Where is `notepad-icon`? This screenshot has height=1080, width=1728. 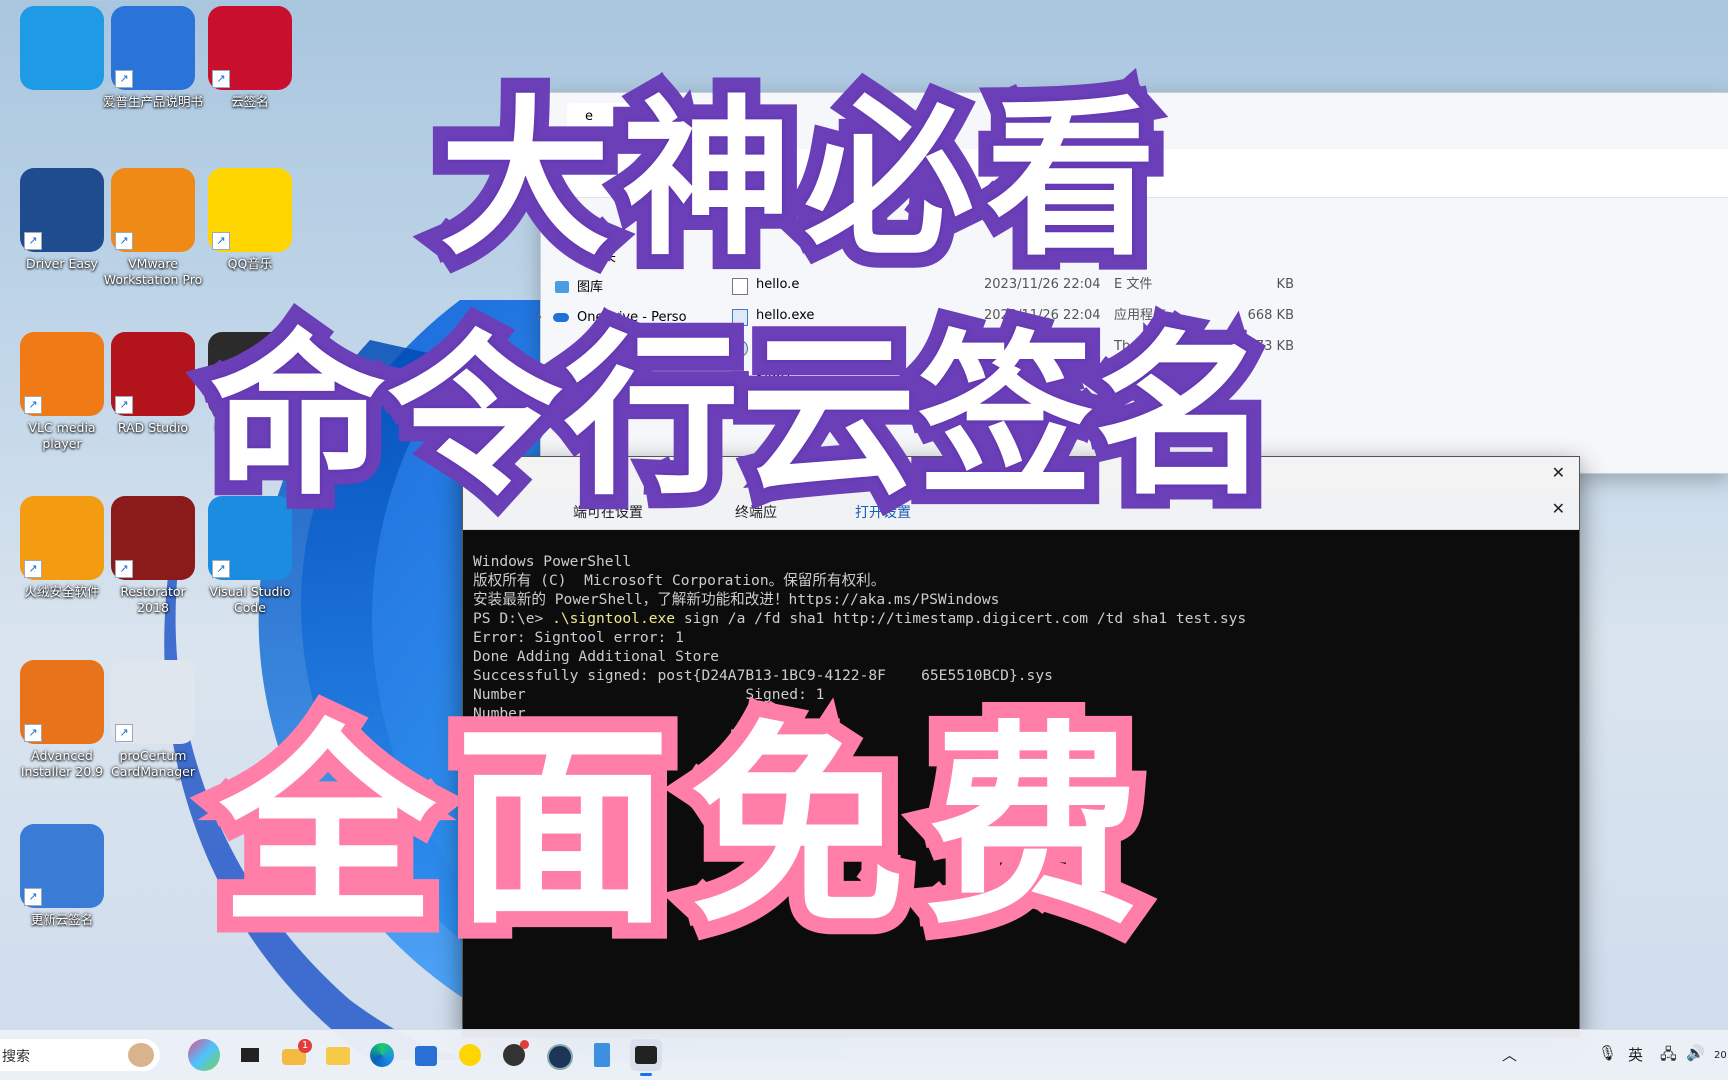
notepad-icon is located at coordinates (602, 1055).